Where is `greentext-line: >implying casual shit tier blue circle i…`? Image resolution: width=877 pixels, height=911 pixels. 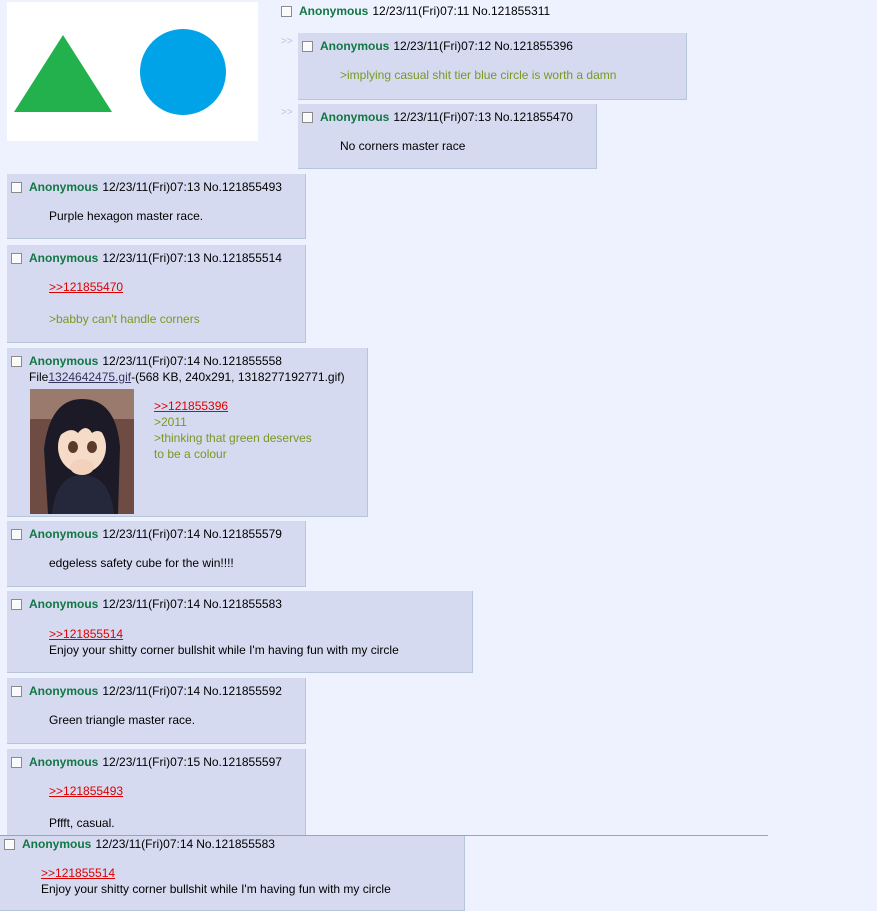
greentext-line: >implying casual shit tier blue circle i… is located at coordinates (478, 75).